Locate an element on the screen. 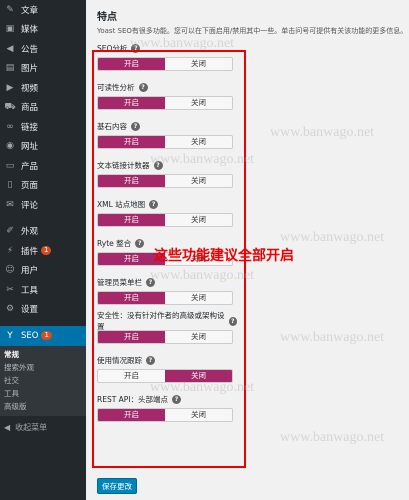 This screenshot has height=500, width=409. sidebar-item-label: 图片 is located at coordinates (30, 69).